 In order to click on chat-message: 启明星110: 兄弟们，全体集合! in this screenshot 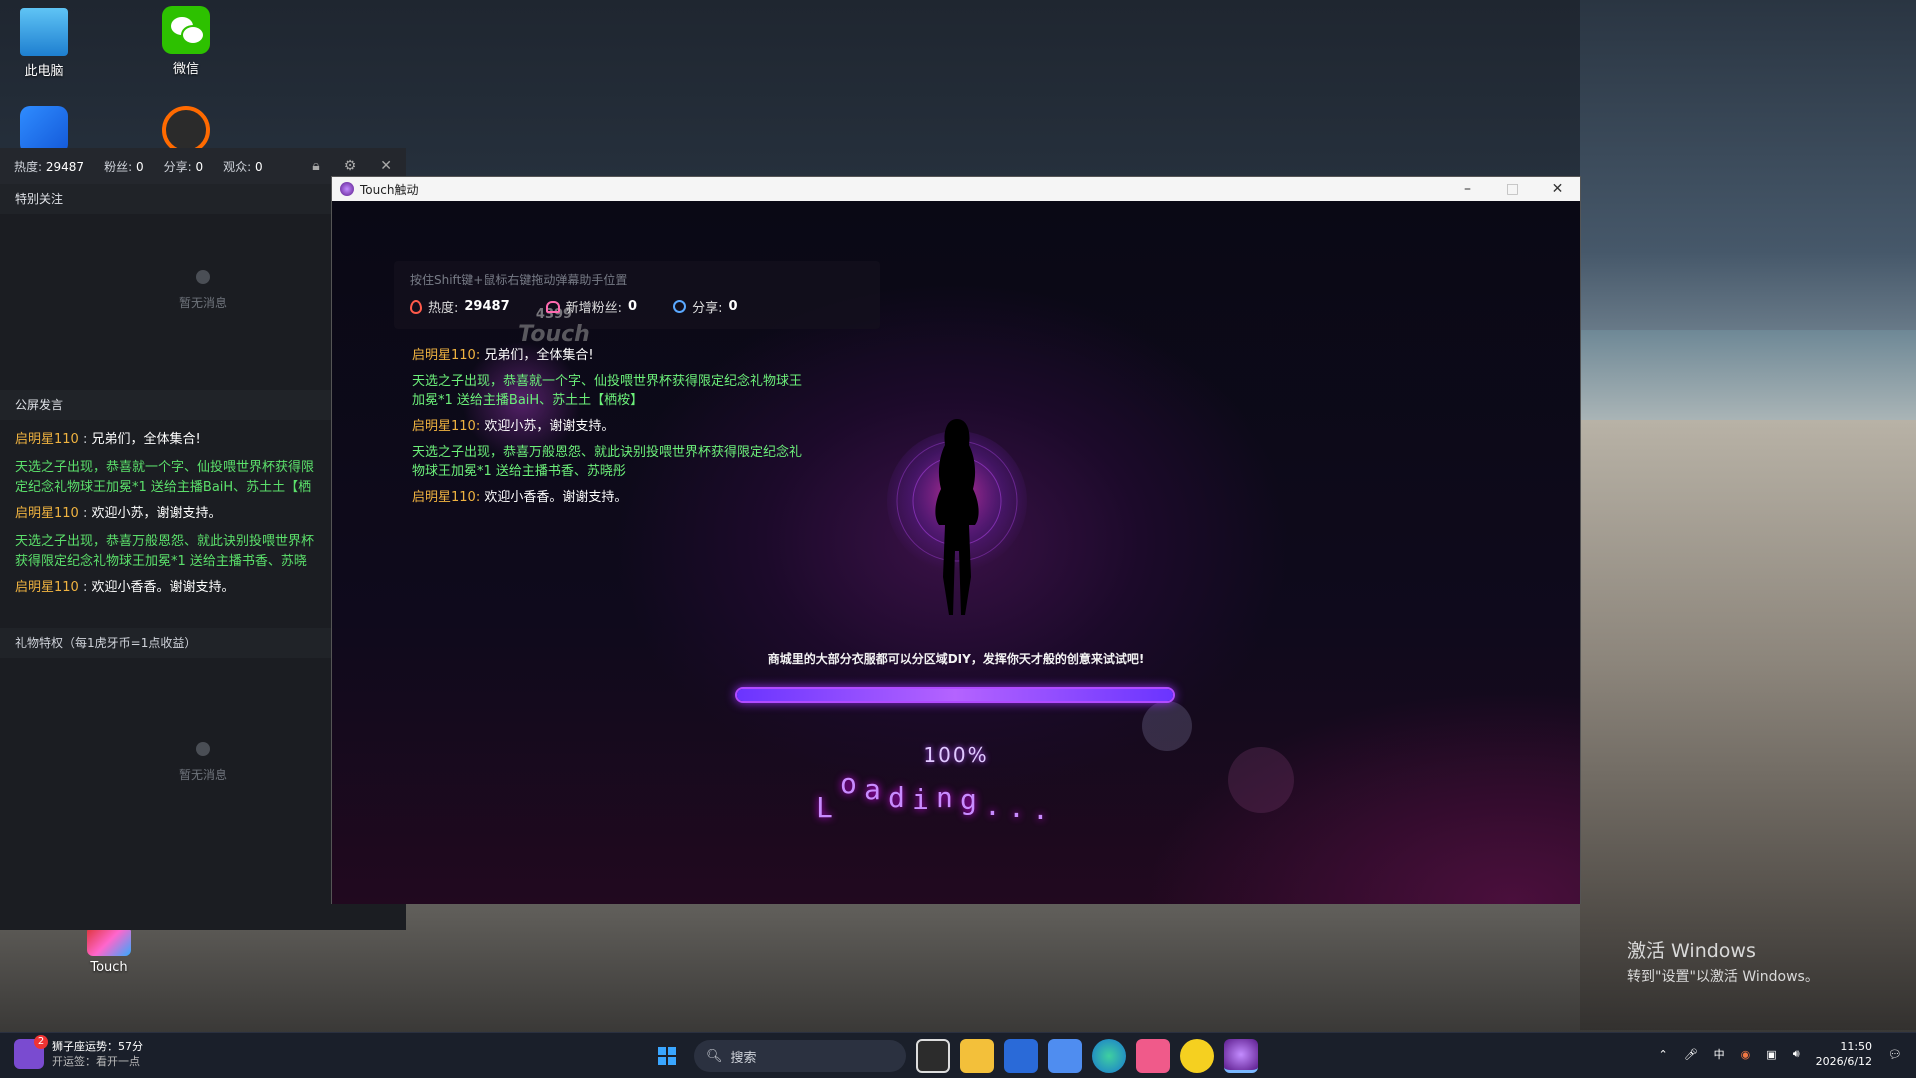, I will do `click(612, 355)`.